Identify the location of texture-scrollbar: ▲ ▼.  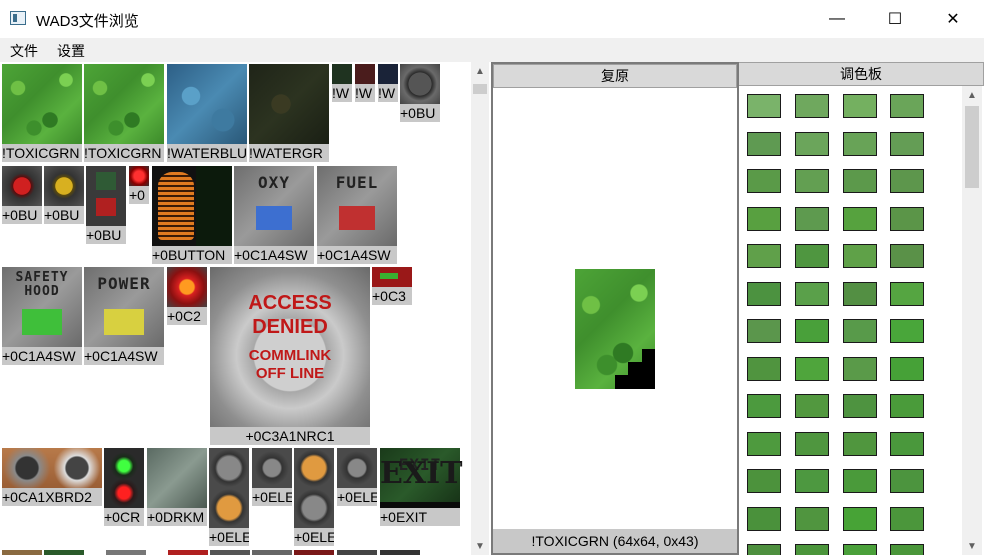
(480, 308).